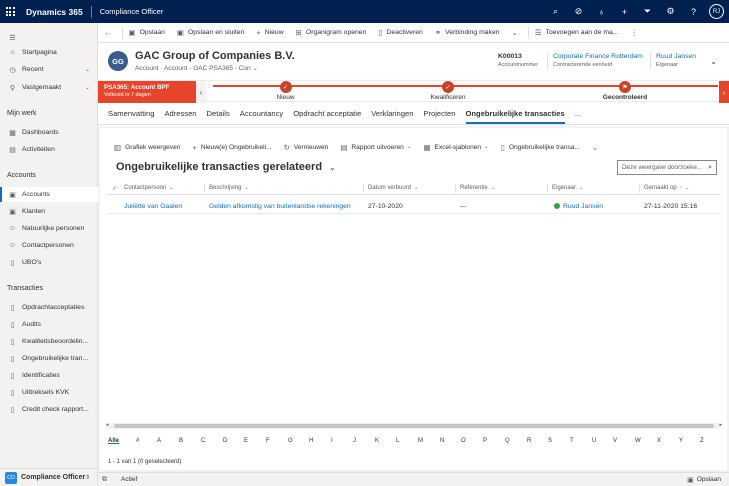 This screenshot has width=729, height=486. What do you see at coordinates (306, 147) in the screenshot?
I see `refresh-button: ↻ Vernieuwen` at bounding box center [306, 147].